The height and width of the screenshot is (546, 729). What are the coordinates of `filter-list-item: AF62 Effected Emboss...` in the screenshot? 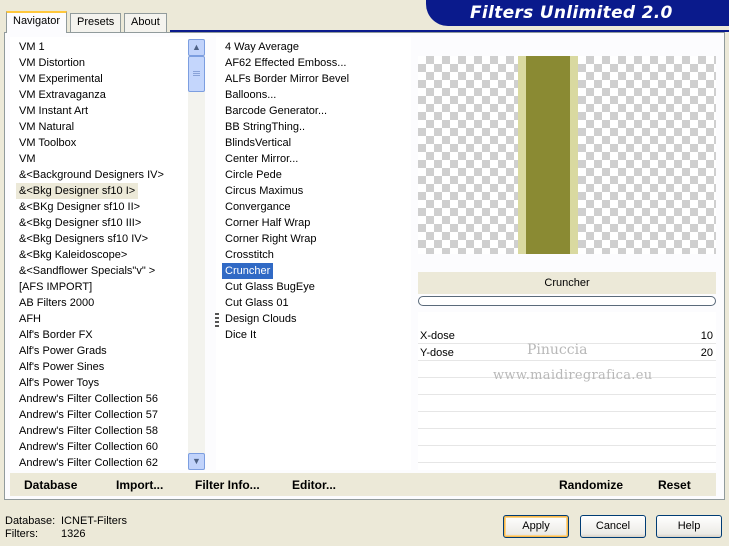 It's located at (285, 63).